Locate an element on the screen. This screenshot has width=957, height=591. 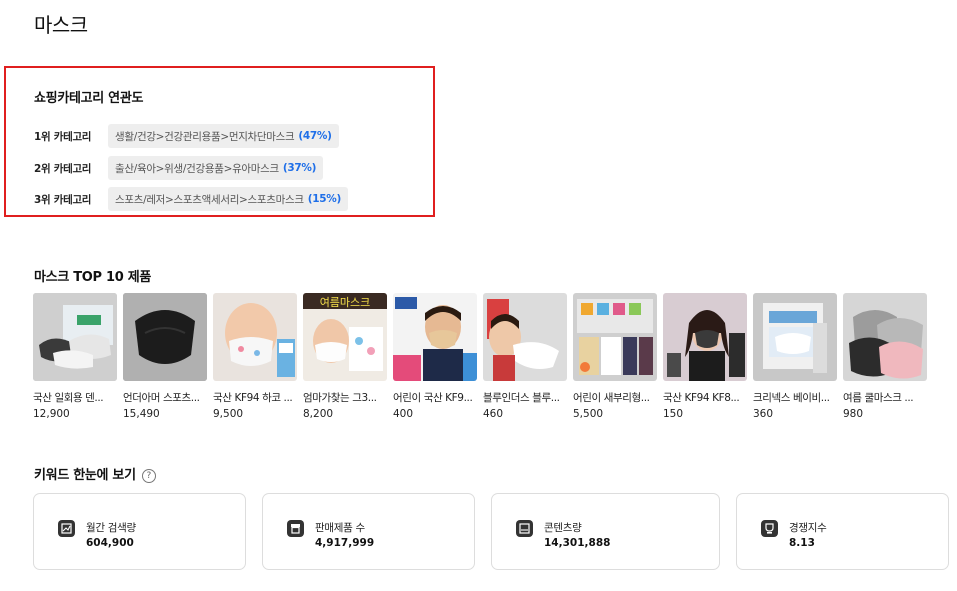
category-row-2: 2위 카테고리 출산/육아>위생/건강용품>유아마스크 (37%) is located at coordinates (179, 168).